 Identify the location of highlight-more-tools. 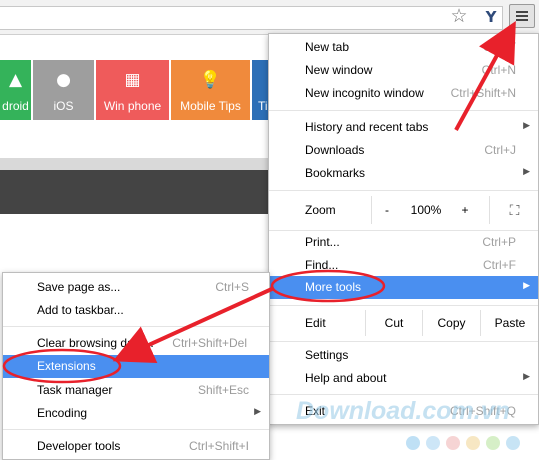
(328, 286).